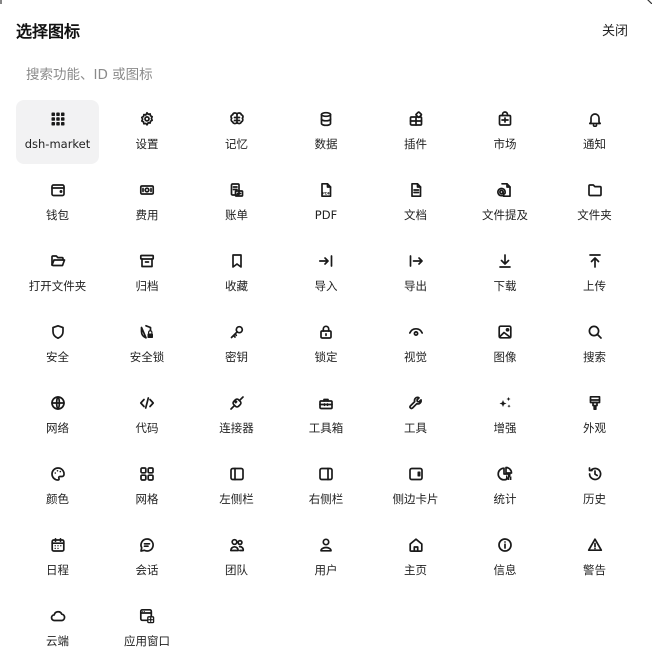 Image resolution: width=652 pixels, height=661 pixels. What do you see at coordinates (57, 203) in the screenshot?
I see `icon-option-wallet: 钱包` at bounding box center [57, 203].